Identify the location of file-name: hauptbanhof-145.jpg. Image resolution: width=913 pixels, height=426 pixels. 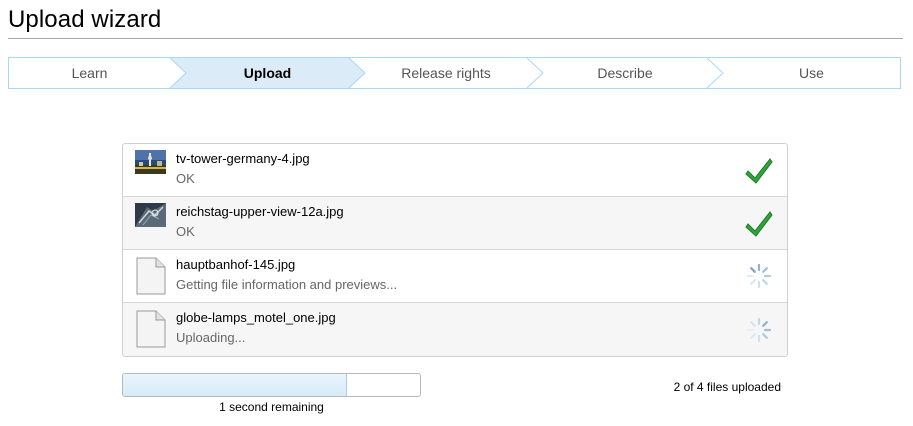
(236, 264).